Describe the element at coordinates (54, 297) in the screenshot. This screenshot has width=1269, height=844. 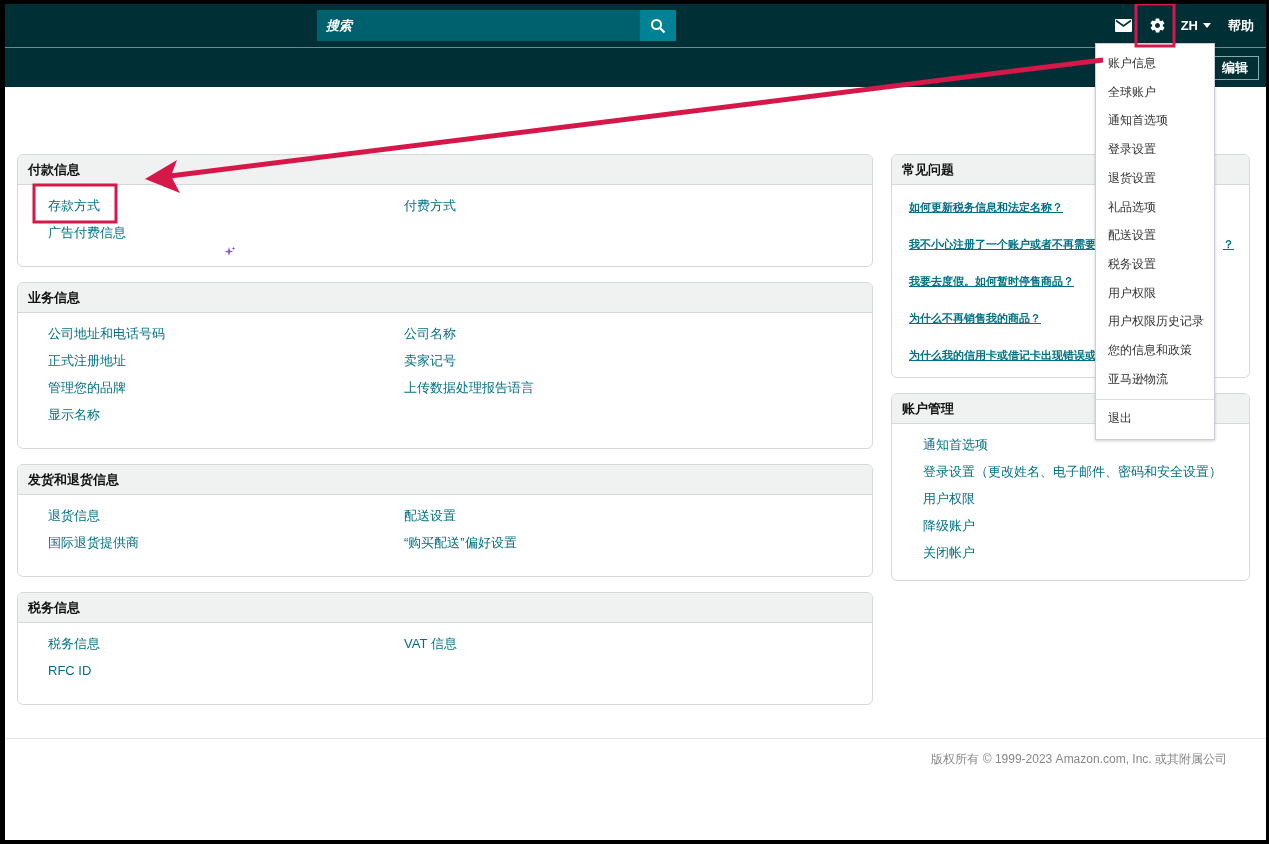
I see `section-title: 业务信息` at that location.